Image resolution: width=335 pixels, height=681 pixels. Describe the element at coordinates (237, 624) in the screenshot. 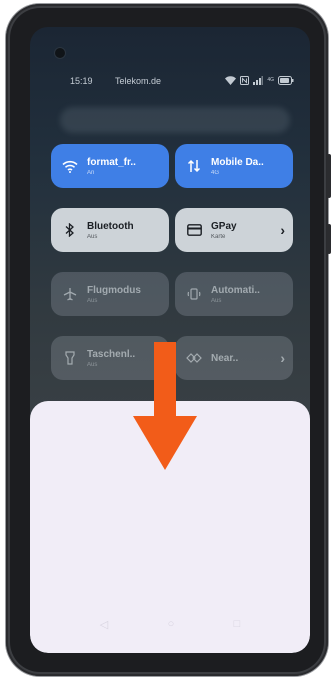

I see `recents-icon: □` at that location.